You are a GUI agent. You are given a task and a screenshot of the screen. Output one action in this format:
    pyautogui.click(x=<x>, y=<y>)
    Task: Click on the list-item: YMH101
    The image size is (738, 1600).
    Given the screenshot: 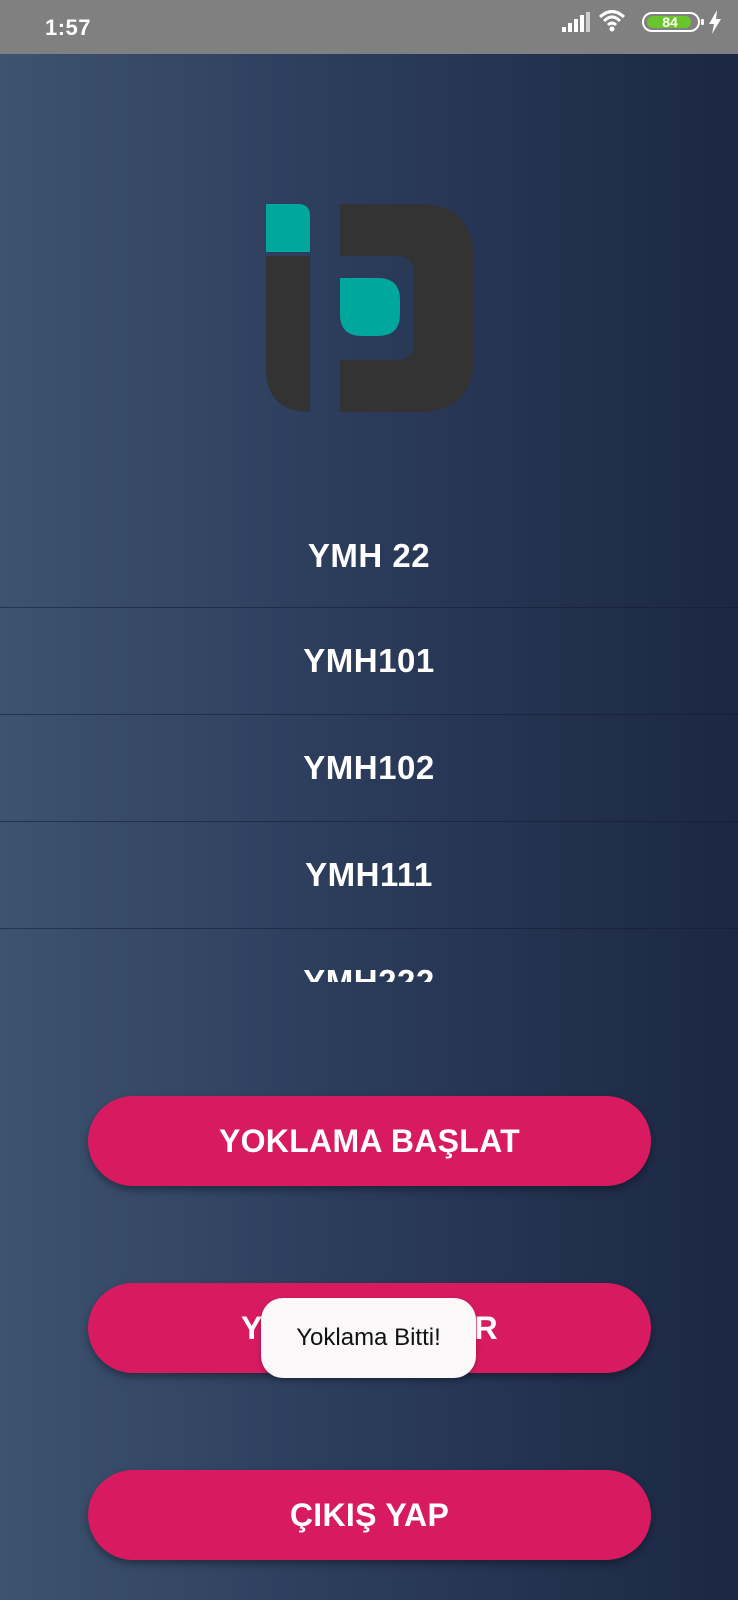 What is the action you would take?
    pyautogui.click(x=369, y=661)
    